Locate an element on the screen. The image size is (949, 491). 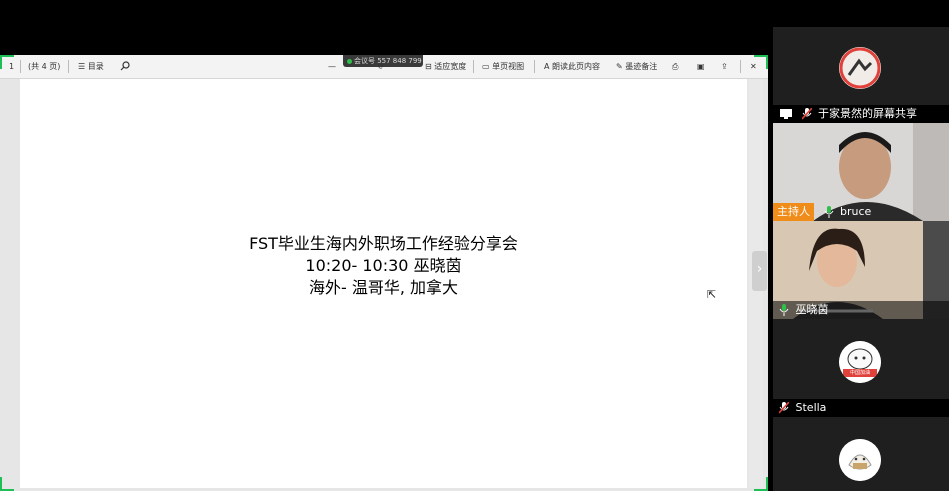
toc-button: ☰ 目录 is located at coordinates (91, 67).